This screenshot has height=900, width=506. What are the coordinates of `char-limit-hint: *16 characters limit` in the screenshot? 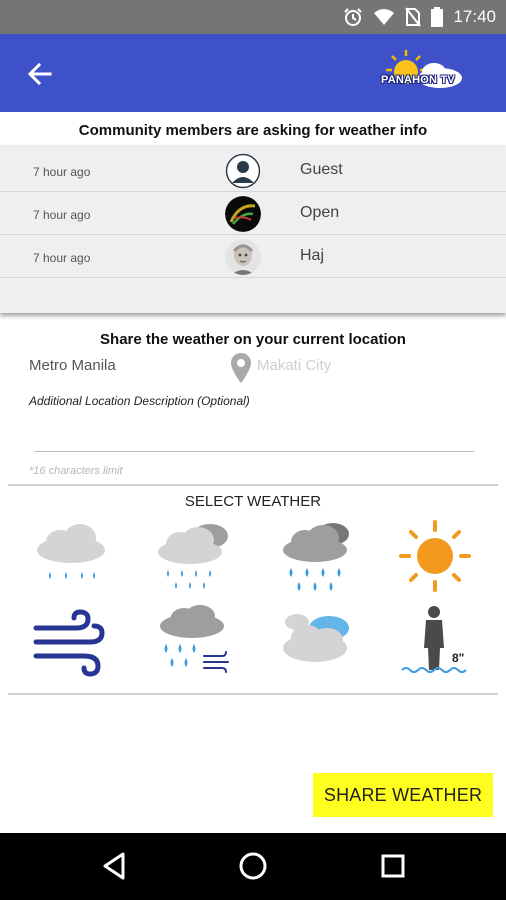 It's located at (76, 471).